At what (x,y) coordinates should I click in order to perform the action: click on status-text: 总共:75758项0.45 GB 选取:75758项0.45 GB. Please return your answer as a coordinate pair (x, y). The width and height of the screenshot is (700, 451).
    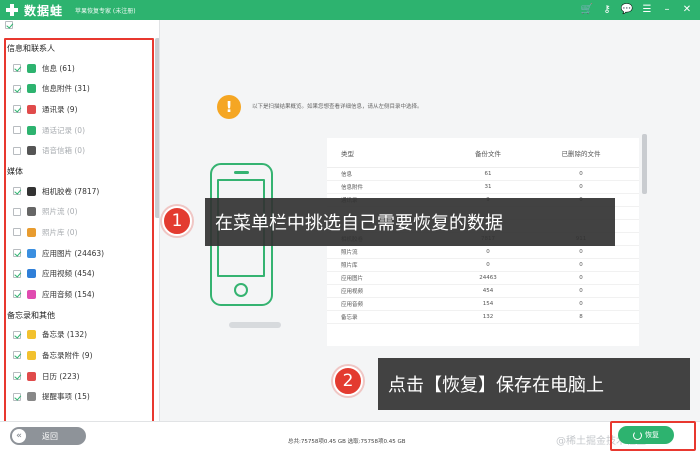
    Looking at the image, I should click on (347, 442).